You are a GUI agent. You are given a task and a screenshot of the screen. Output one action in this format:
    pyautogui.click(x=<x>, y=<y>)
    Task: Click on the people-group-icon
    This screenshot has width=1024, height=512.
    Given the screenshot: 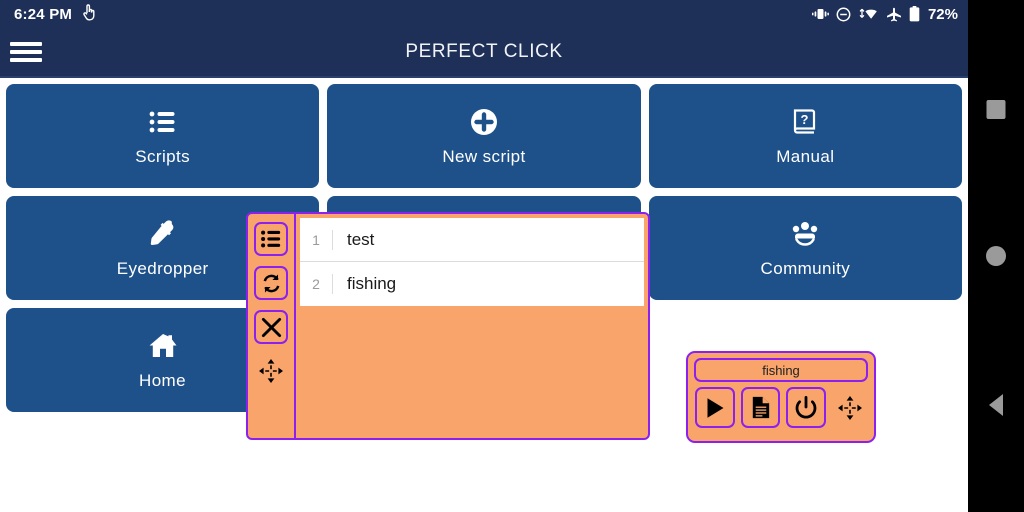 What is the action you would take?
    pyautogui.click(x=805, y=234)
    